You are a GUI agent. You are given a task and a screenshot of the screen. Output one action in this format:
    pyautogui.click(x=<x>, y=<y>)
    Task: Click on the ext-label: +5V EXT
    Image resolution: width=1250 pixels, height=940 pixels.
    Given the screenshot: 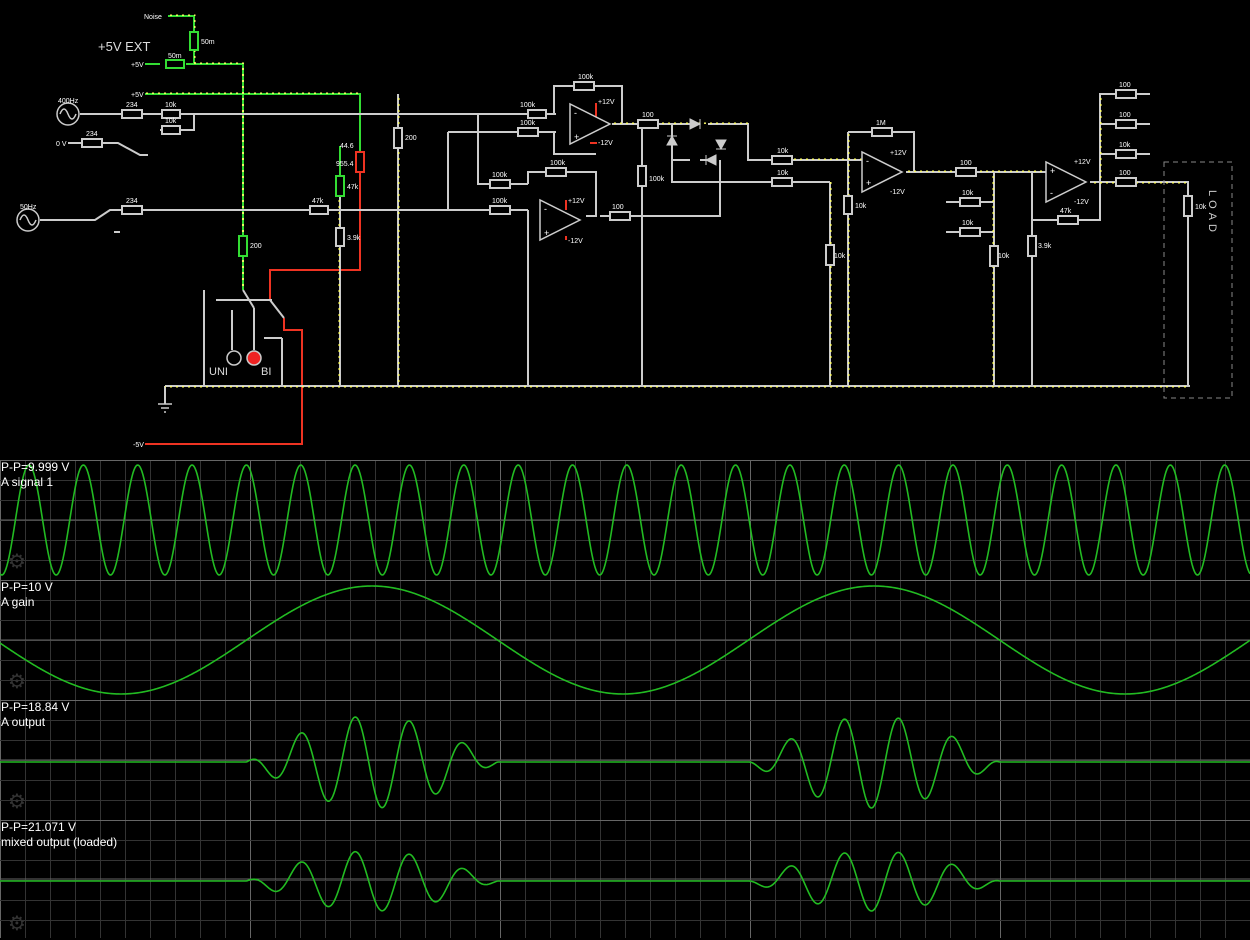 What is the action you would take?
    pyautogui.click(x=124, y=46)
    